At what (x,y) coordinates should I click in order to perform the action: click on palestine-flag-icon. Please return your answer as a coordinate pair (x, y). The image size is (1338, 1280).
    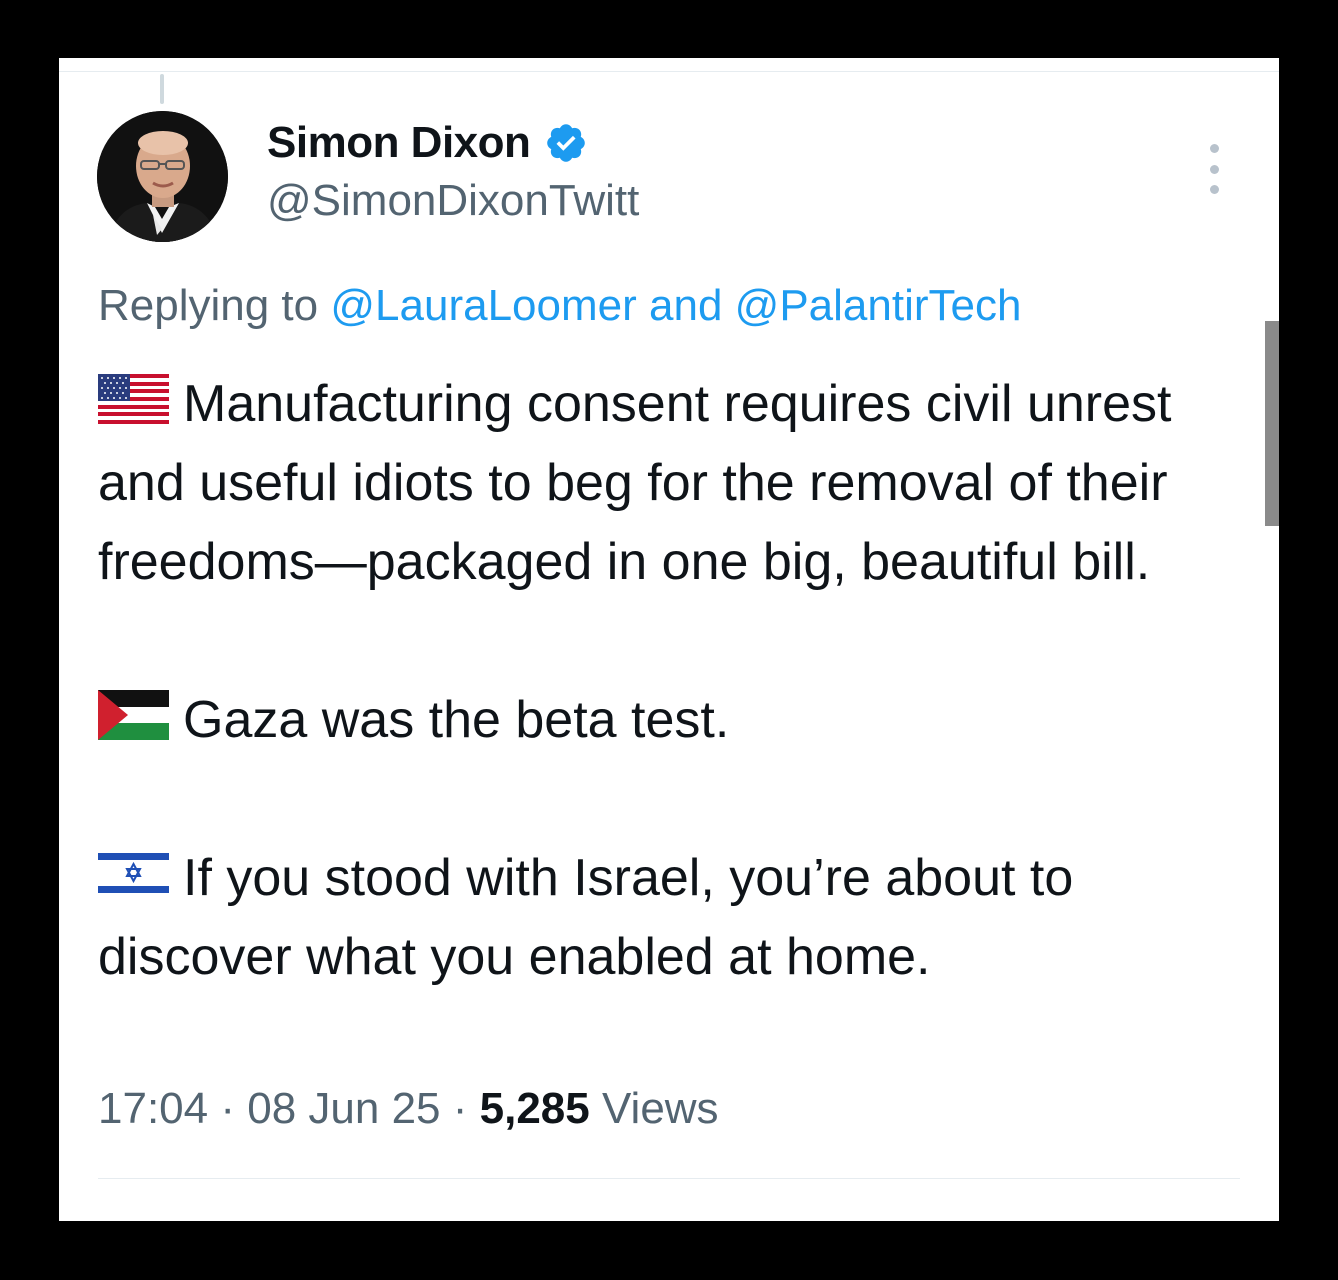
    Looking at the image, I should click on (133, 715).